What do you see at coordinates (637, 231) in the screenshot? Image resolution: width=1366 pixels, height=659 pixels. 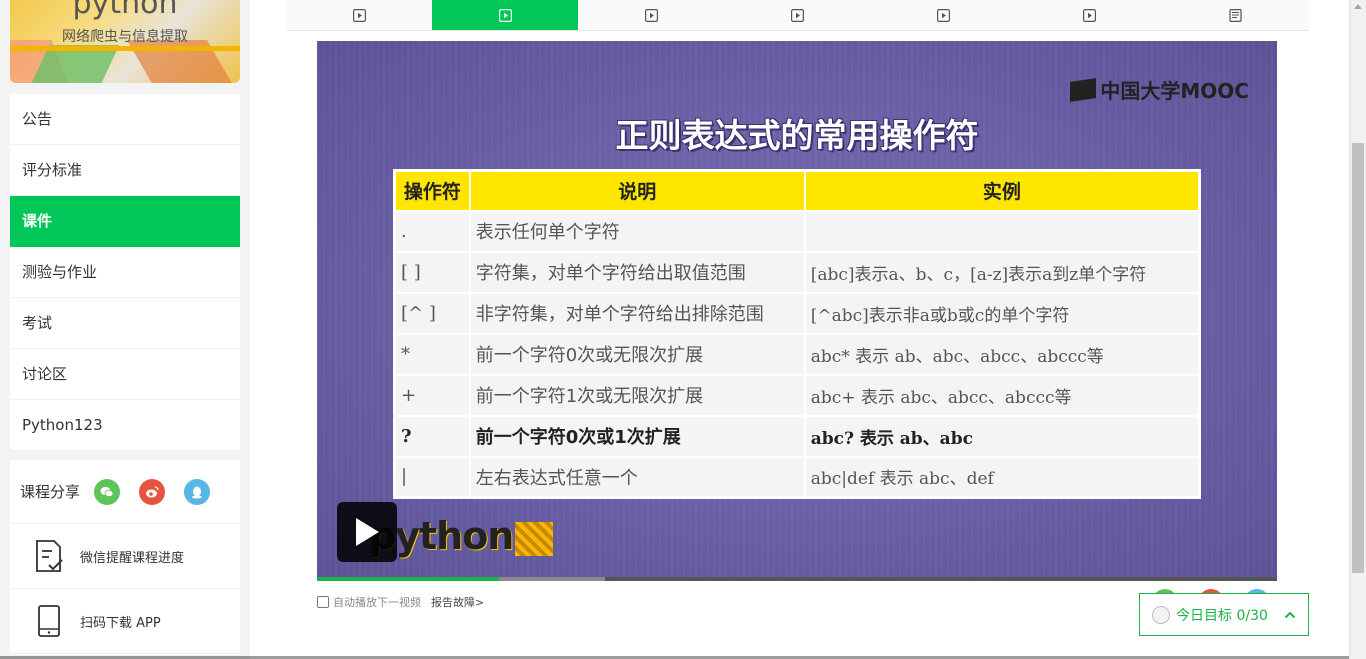 I see `description-cell: 表示任何单个字符` at bounding box center [637, 231].